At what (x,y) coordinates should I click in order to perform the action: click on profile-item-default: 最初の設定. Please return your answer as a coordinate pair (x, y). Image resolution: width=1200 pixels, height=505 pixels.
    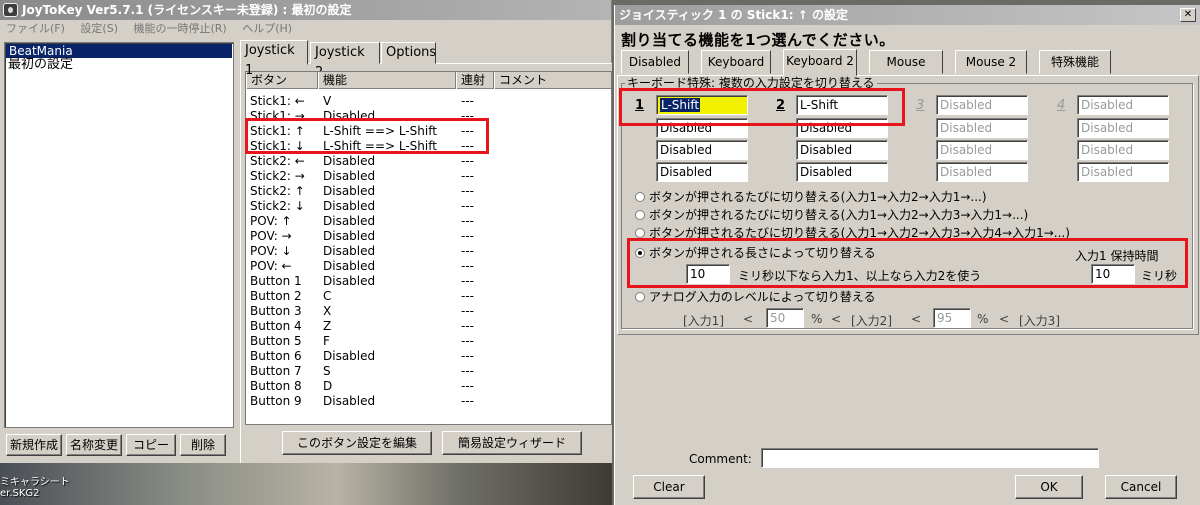
    Looking at the image, I should click on (119, 65).